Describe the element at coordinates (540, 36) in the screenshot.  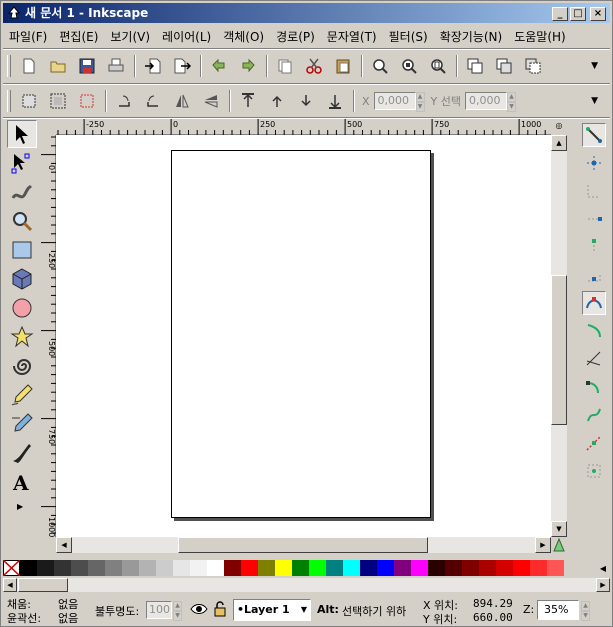
I see `menu-help: 도움말(H)` at that location.